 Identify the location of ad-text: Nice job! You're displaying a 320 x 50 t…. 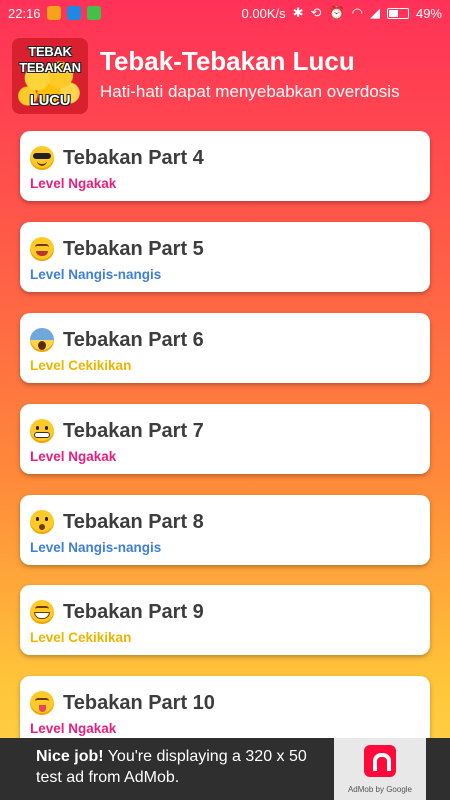
(186, 767).